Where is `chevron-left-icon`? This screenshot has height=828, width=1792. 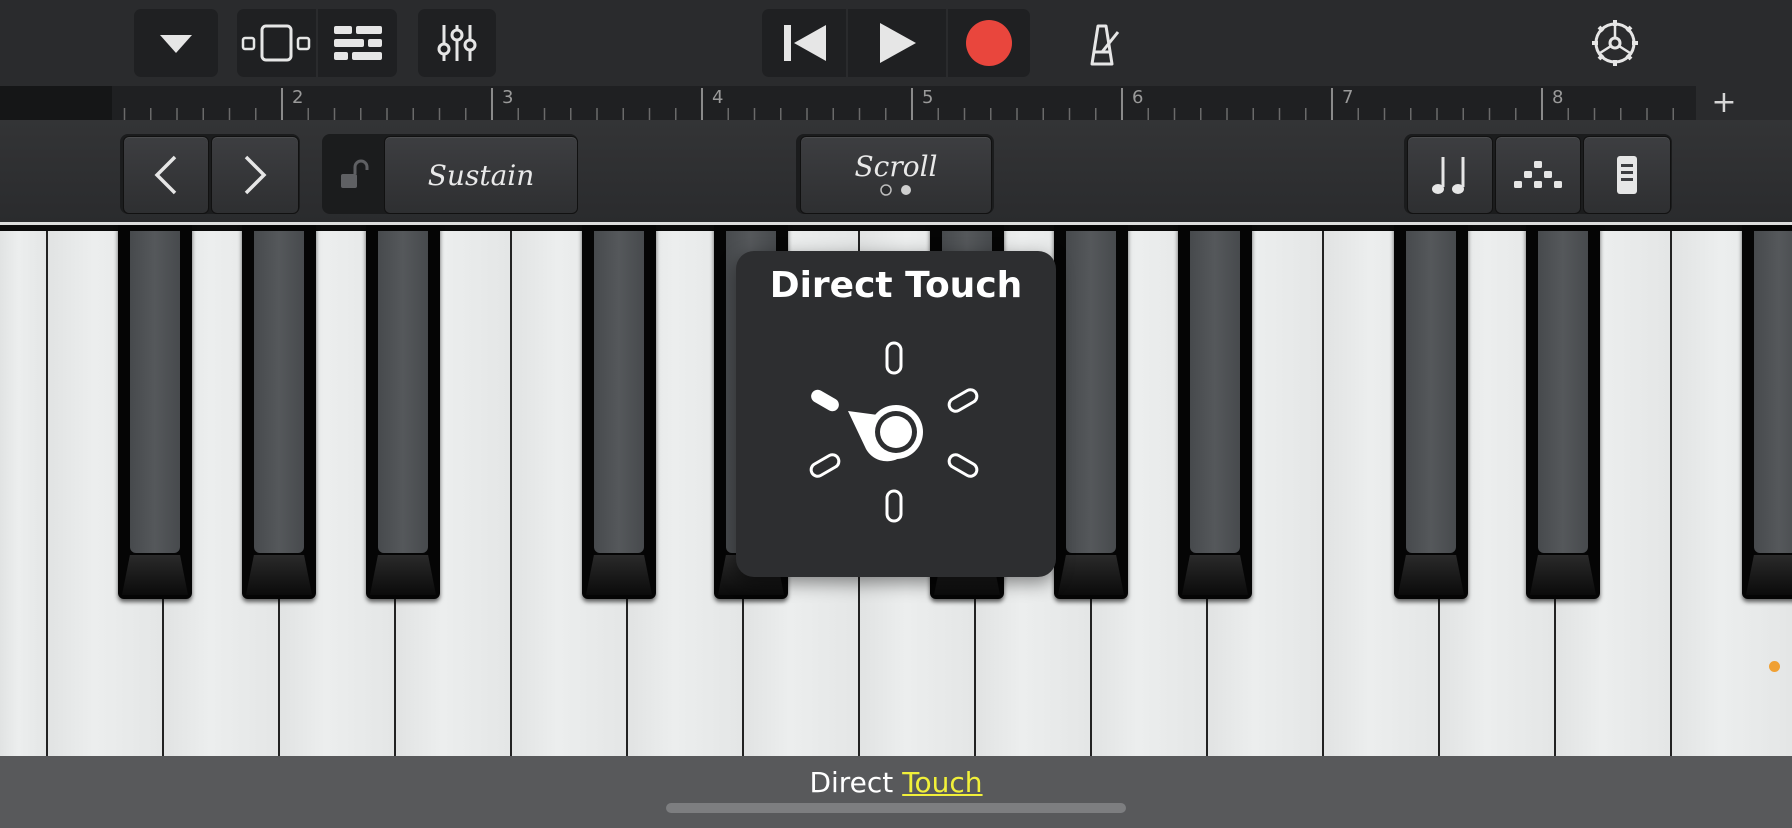 chevron-left-icon is located at coordinates (165, 175).